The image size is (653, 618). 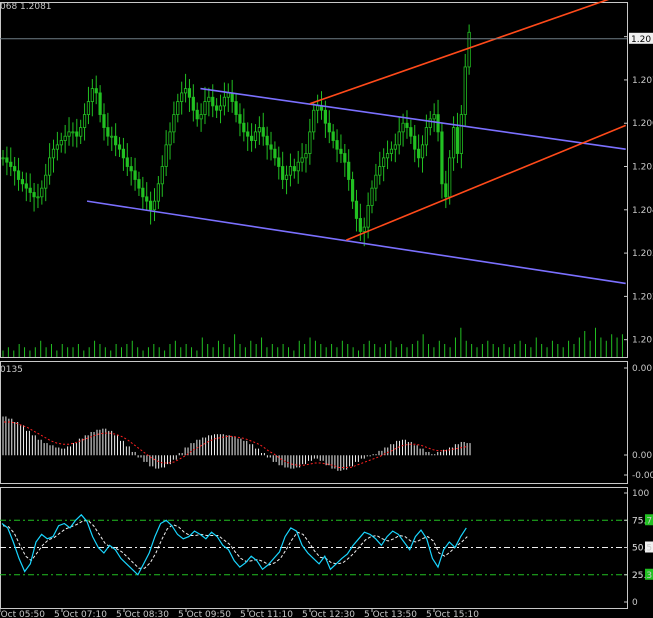 What do you see at coordinates (642, 547) in the screenshot?
I see `stochastic-level-tags: 75.7 50.5 25.3` at bounding box center [642, 547].